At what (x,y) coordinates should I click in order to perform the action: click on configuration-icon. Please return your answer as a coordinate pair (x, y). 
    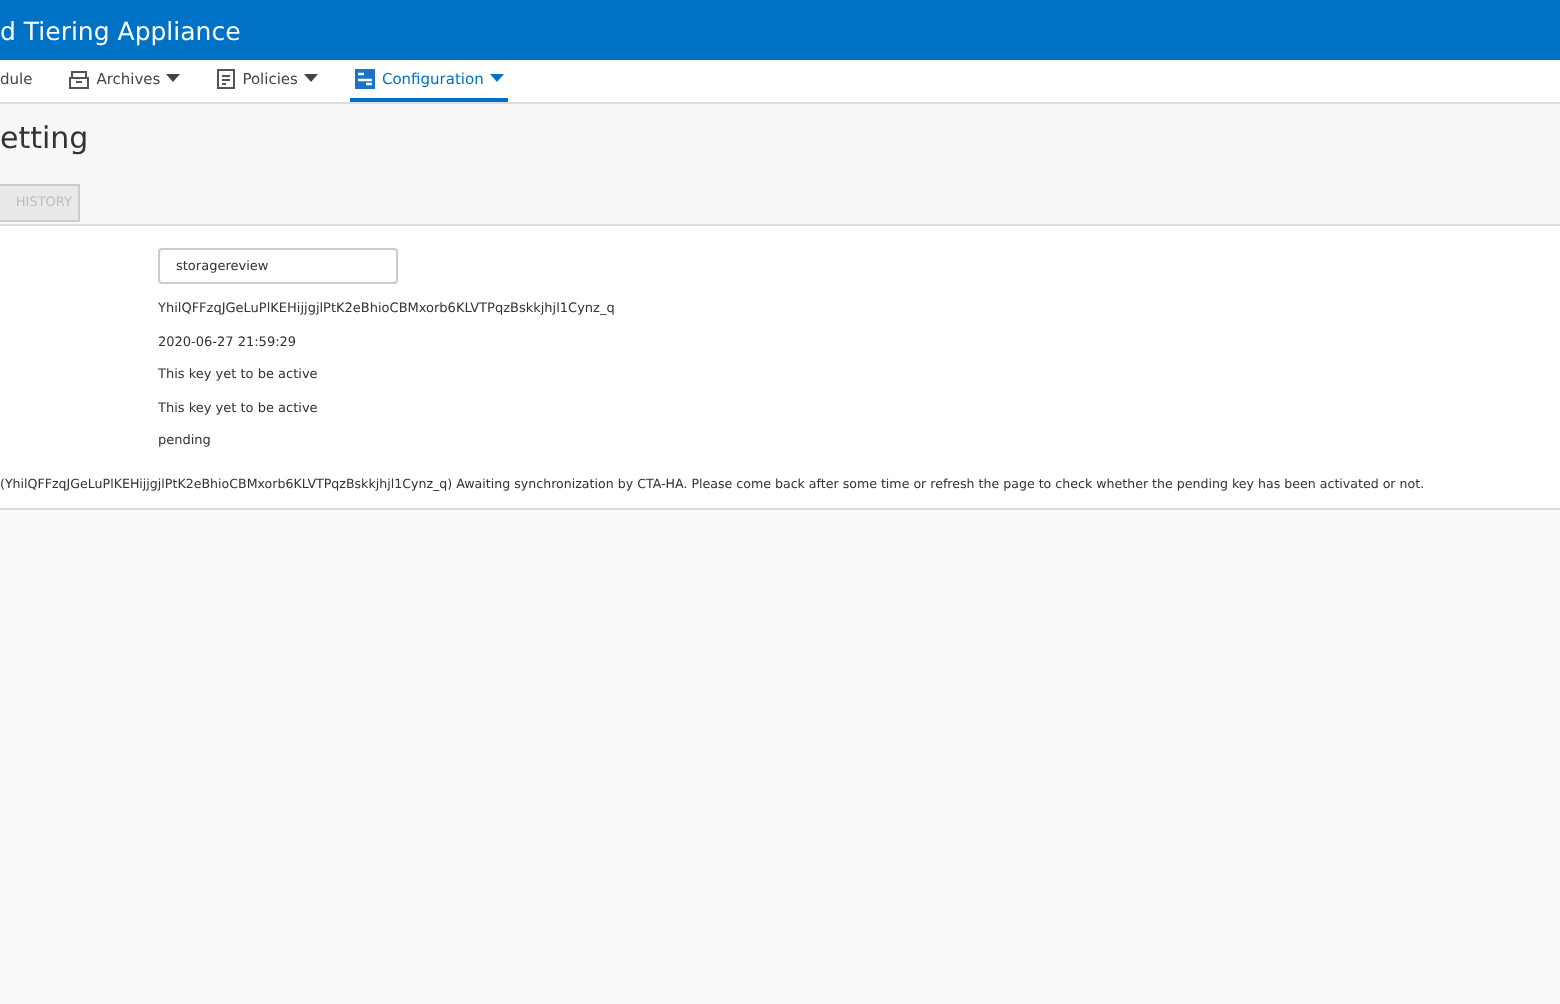
    Looking at the image, I should click on (364, 79).